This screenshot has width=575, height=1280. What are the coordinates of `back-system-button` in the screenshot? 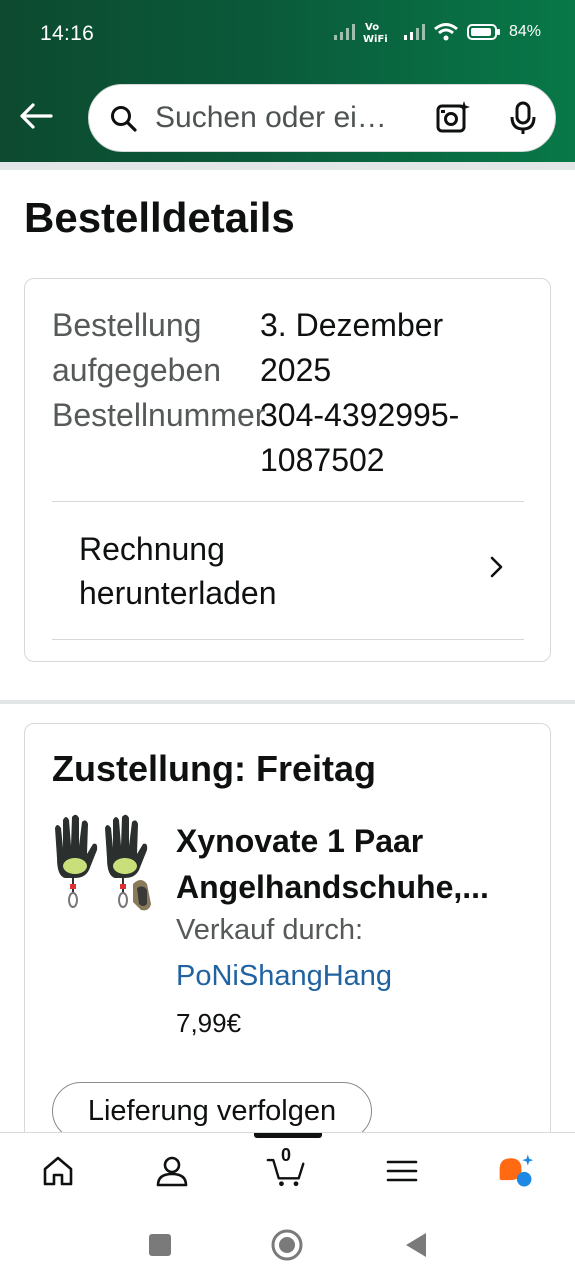 It's located at (415, 1245).